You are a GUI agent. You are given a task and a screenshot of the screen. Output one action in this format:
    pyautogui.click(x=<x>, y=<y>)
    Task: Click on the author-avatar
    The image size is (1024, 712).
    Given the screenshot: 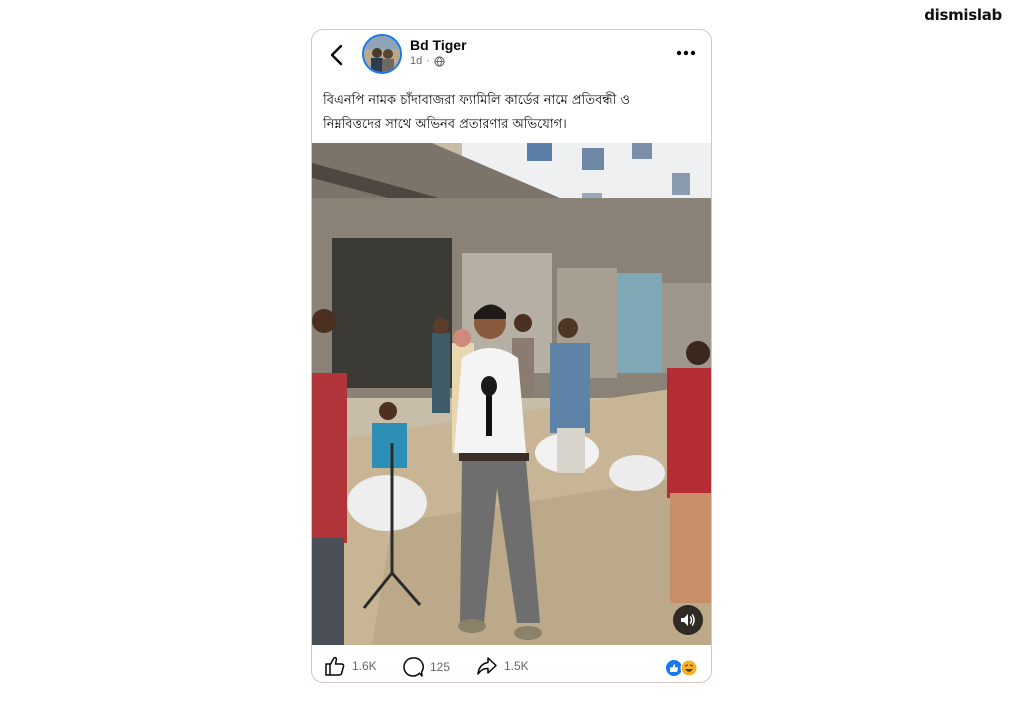 What is the action you would take?
    pyautogui.click(x=382, y=54)
    